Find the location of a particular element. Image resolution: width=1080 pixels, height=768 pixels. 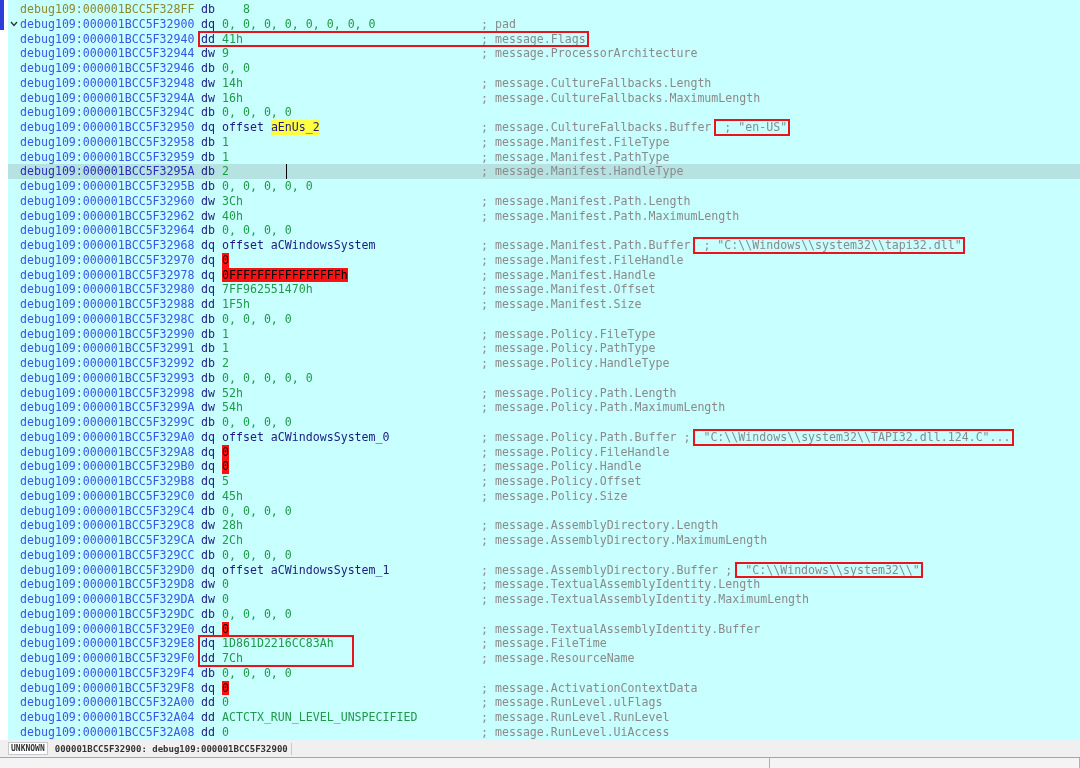

address-text: debug109:000001BCC5F32962 is located at coordinates (110, 216).